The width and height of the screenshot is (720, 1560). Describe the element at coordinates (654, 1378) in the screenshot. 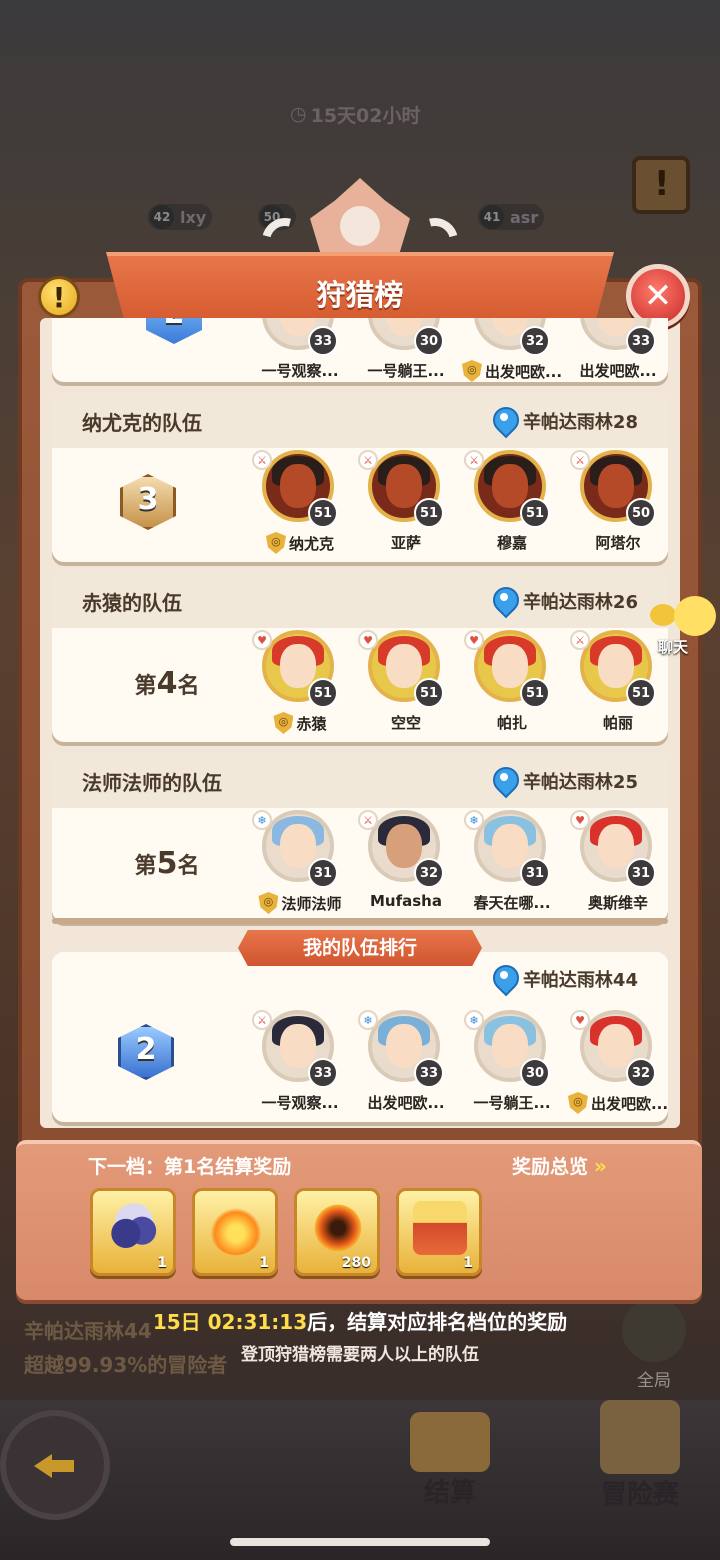

I see `global-label: 全局` at that location.